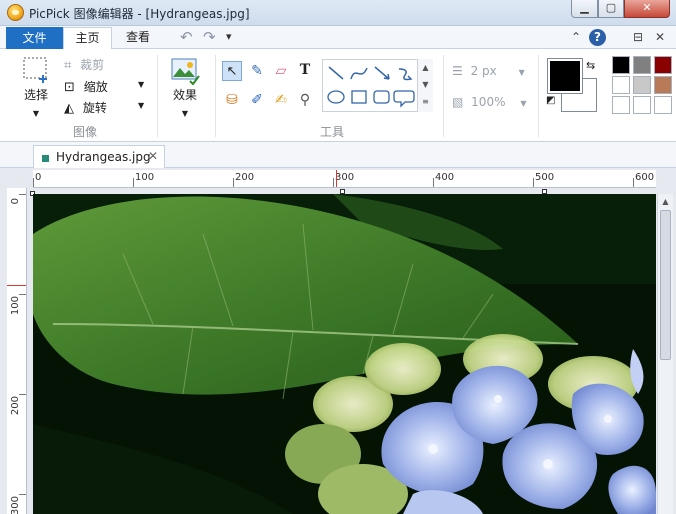  I want to click on line-width-value: 2 px, so click(483, 71).